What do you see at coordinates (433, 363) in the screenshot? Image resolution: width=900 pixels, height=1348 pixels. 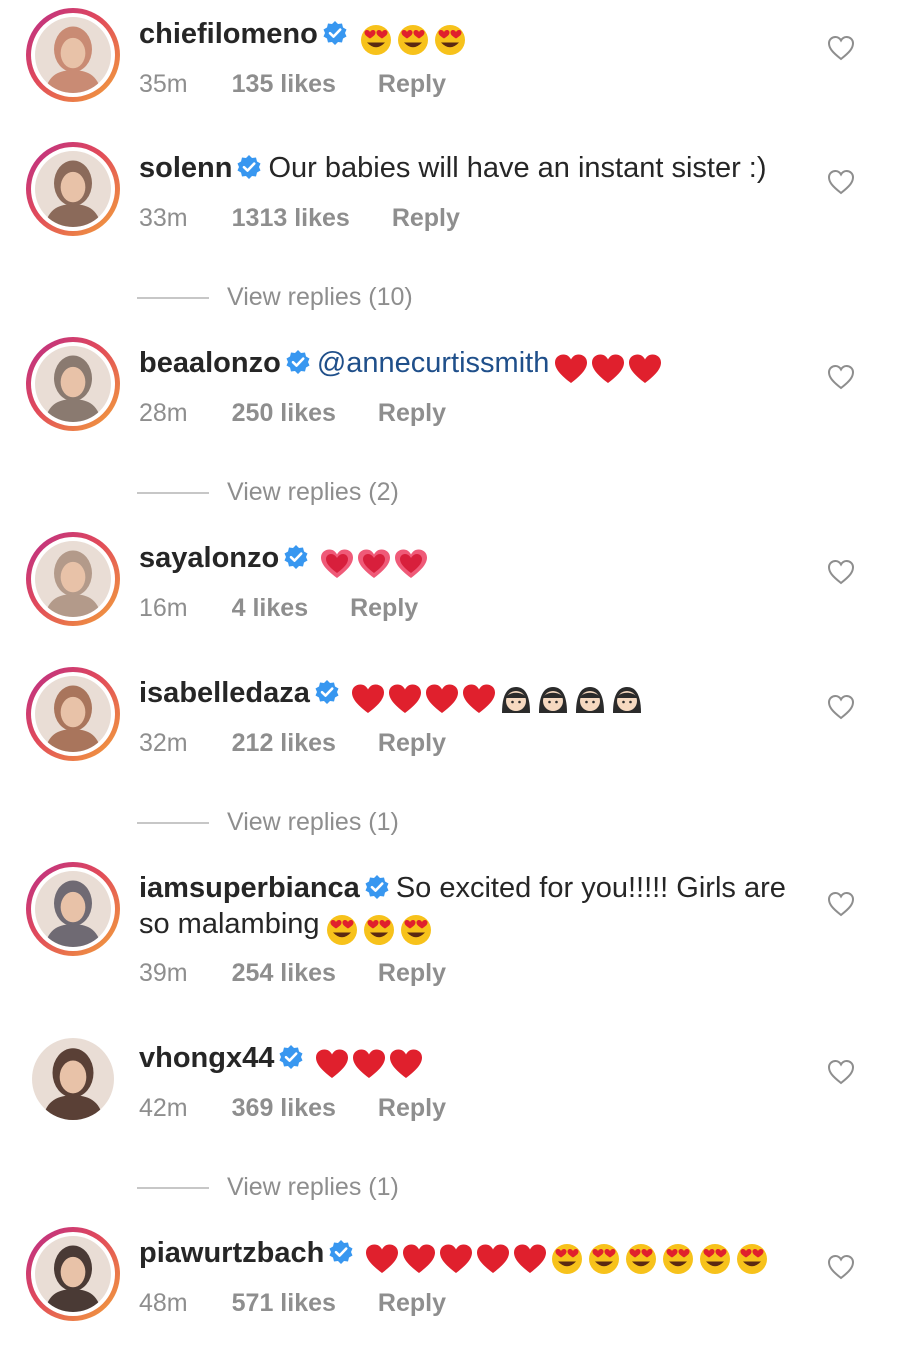 I see `mention-link: @annecurtissmith` at bounding box center [433, 363].